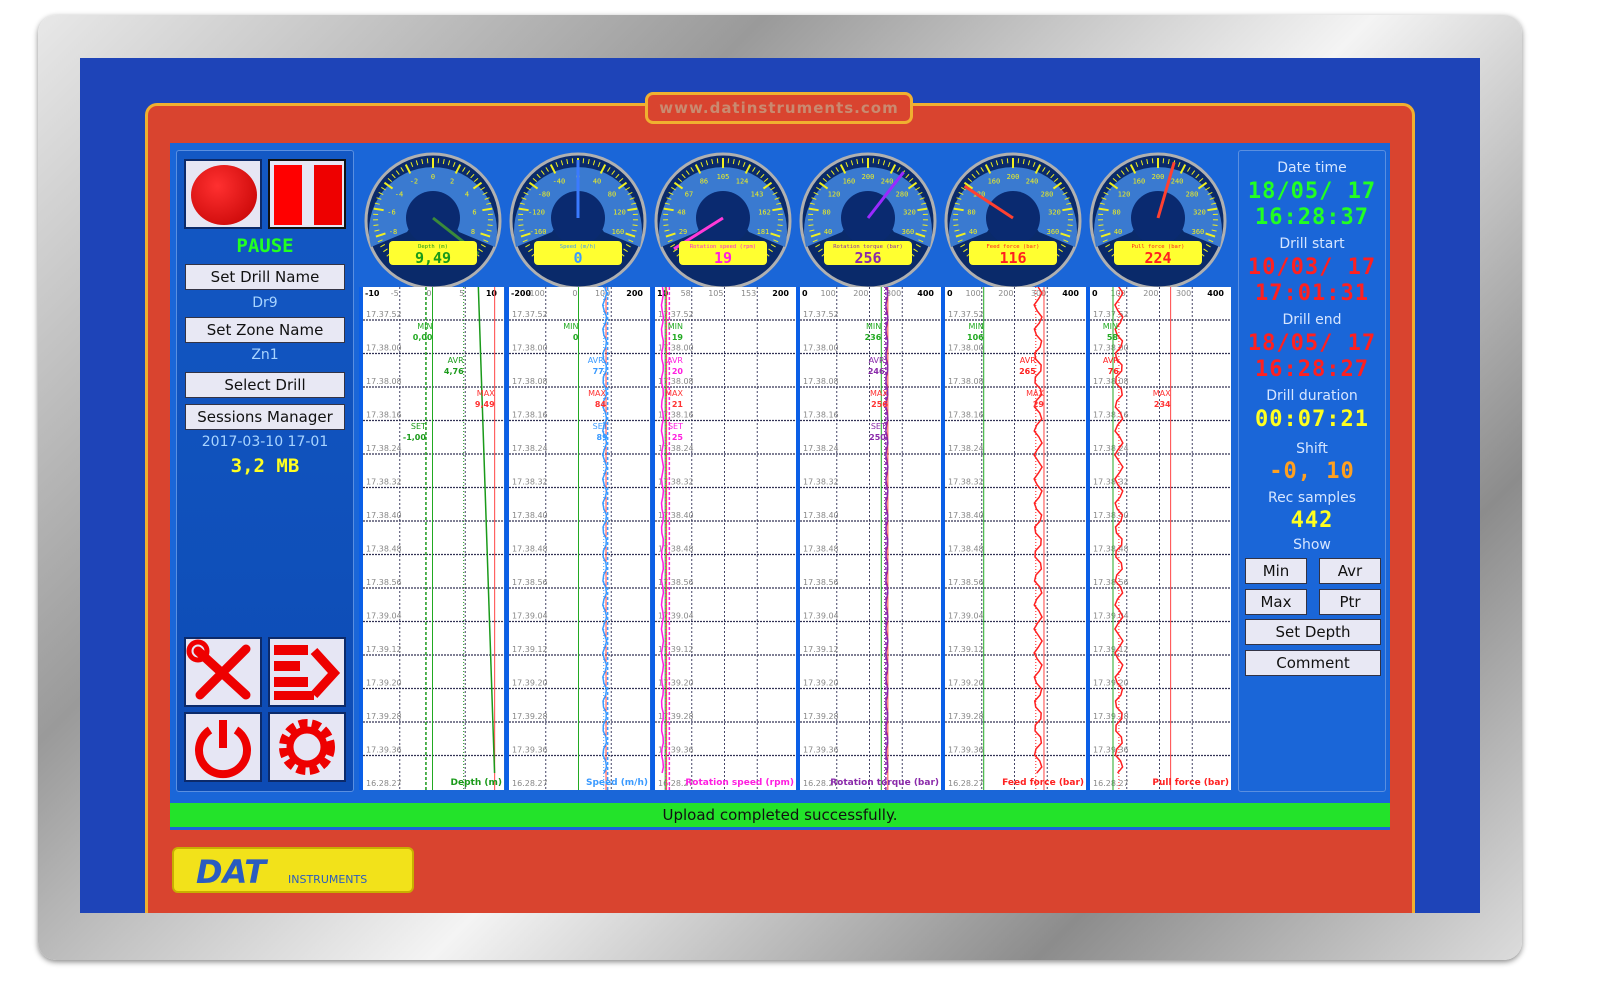 The width and height of the screenshot is (1600, 1000). Describe the element at coordinates (763, 232) in the screenshot. I see `gauge-tick-label: 181` at that location.